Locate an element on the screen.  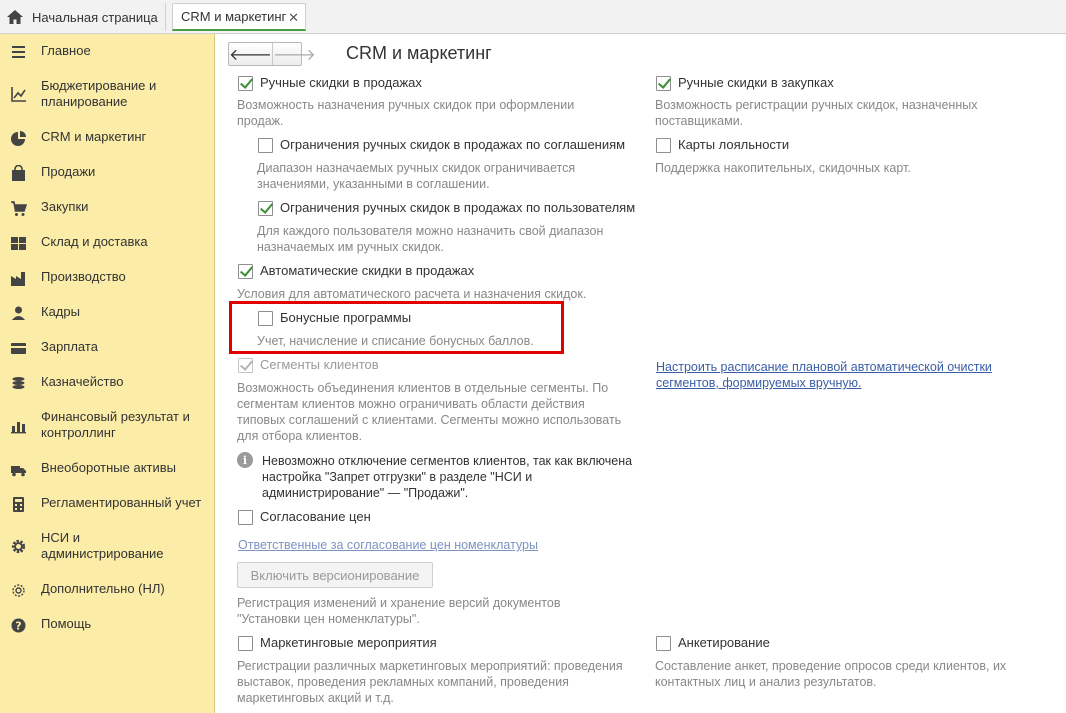
budget-icon is located at coordinates (18, 94).